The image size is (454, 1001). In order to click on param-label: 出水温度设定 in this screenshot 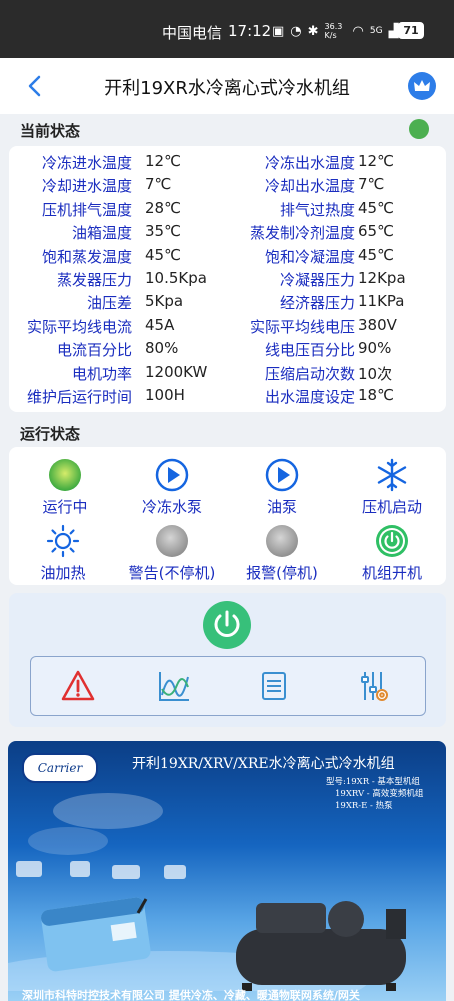, I will do `click(309, 397)`.